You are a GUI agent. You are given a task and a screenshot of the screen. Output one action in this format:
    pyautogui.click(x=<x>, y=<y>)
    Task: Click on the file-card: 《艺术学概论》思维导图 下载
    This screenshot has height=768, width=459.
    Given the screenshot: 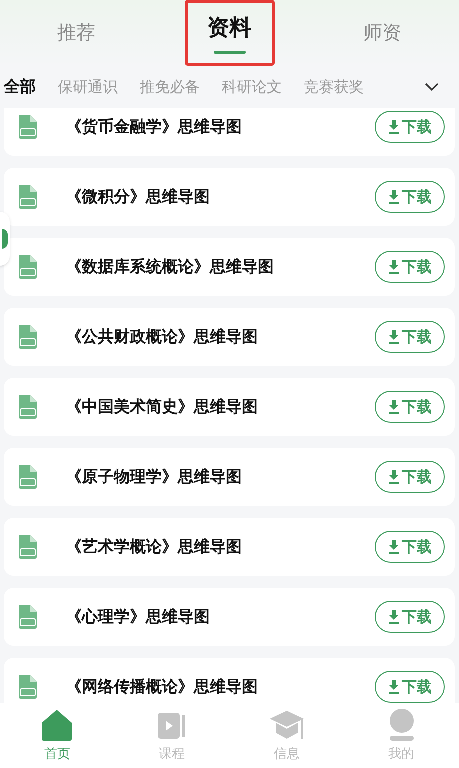 What is the action you would take?
    pyautogui.click(x=229, y=547)
    